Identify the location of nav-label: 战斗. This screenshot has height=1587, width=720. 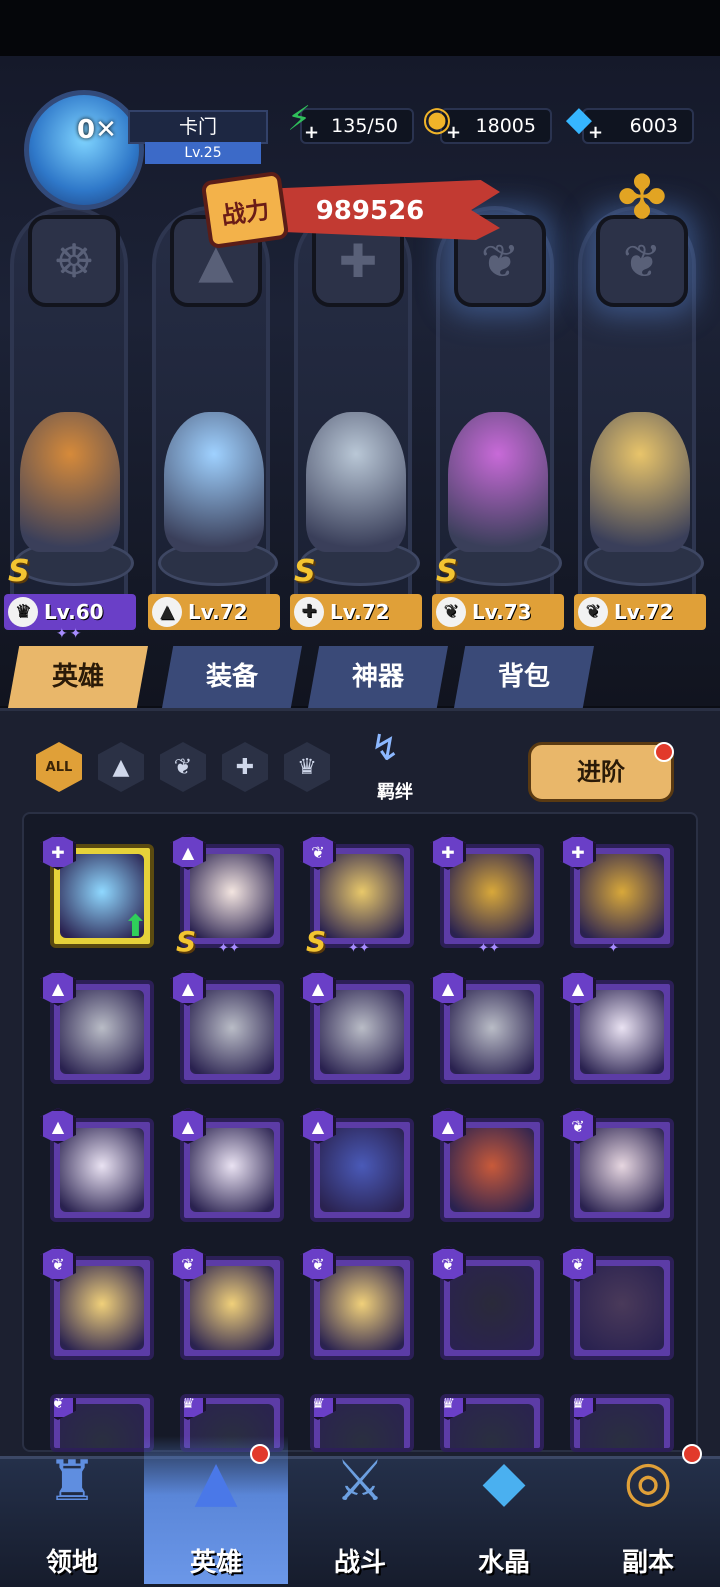
(359, 1563).